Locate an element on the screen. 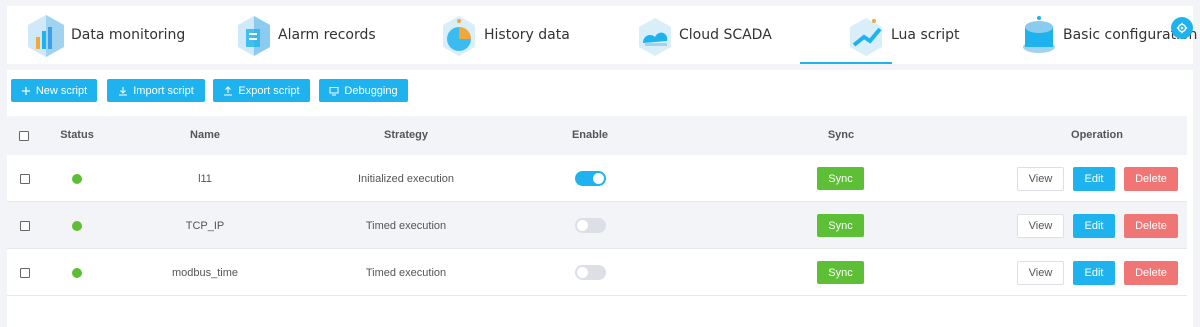 The width and height of the screenshot is (1200, 327). tab-label: Lua script is located at coordinates (925, 35).